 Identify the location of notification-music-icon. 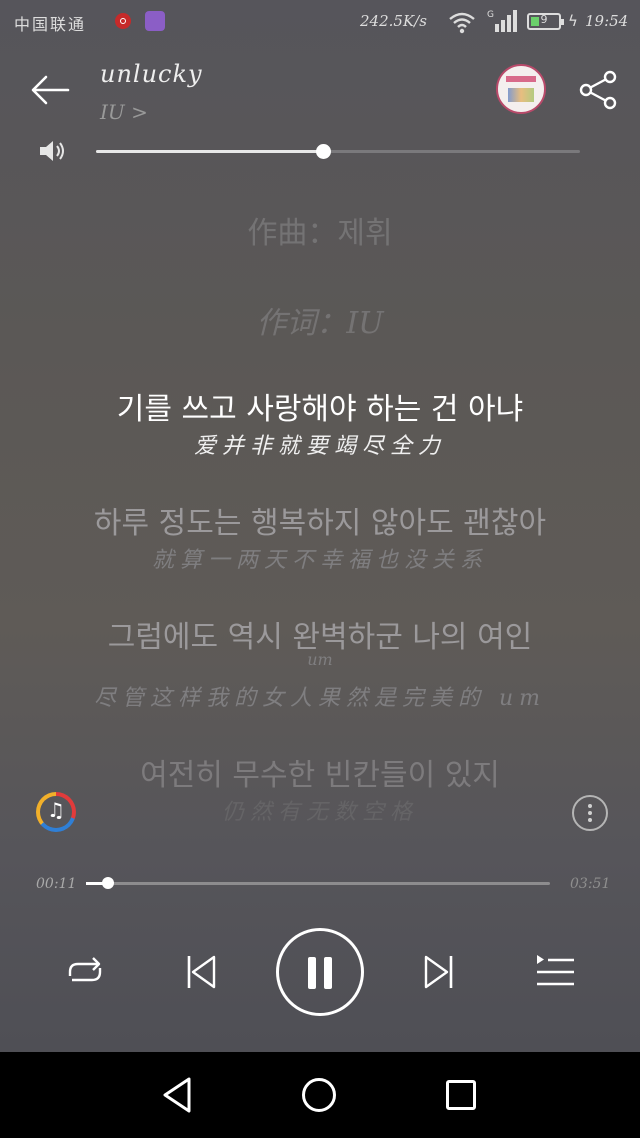
(123, 21).